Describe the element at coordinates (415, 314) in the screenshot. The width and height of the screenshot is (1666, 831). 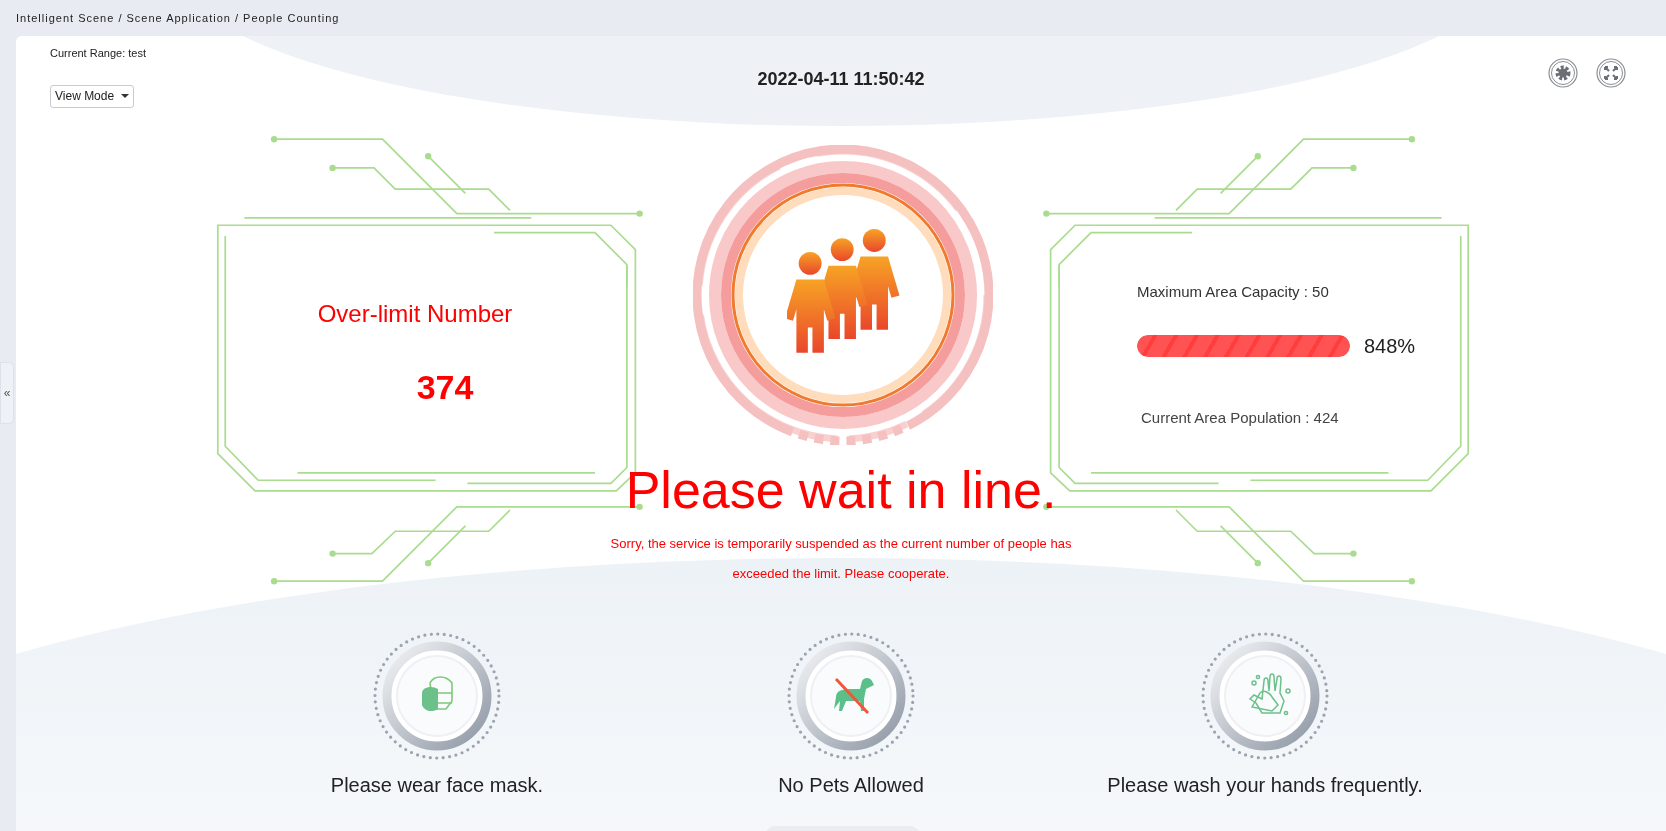
I see `over-limit-label: Over-limit Number` at that location.